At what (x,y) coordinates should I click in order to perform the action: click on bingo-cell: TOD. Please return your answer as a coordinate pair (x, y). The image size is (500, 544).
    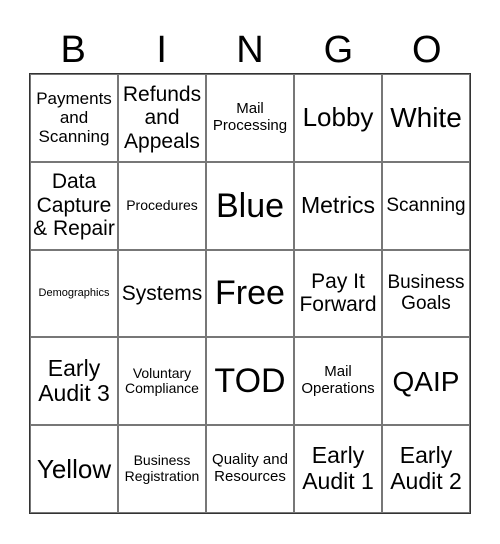
    Looking at the image, I should click on (250, 381).